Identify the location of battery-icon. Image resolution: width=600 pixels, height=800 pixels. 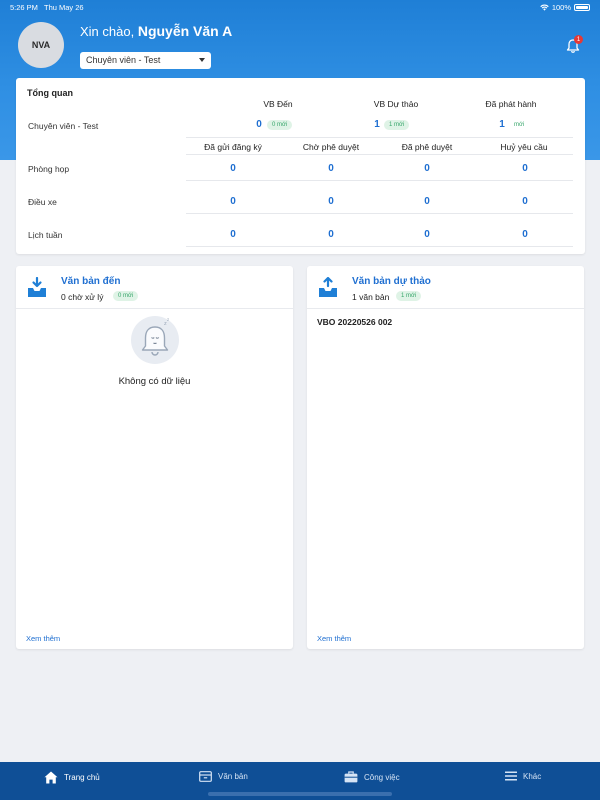
(582, 7).